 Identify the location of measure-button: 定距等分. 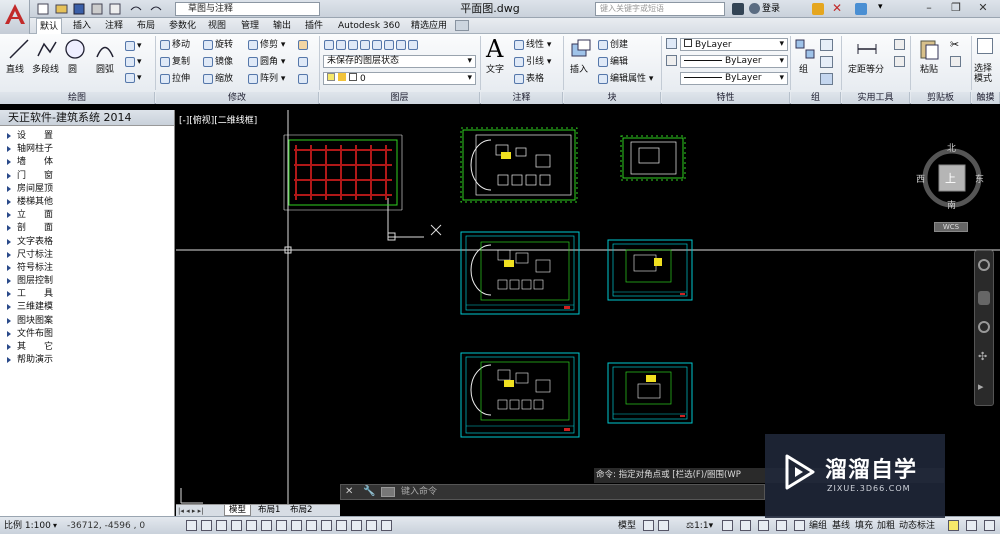
(866, 70).